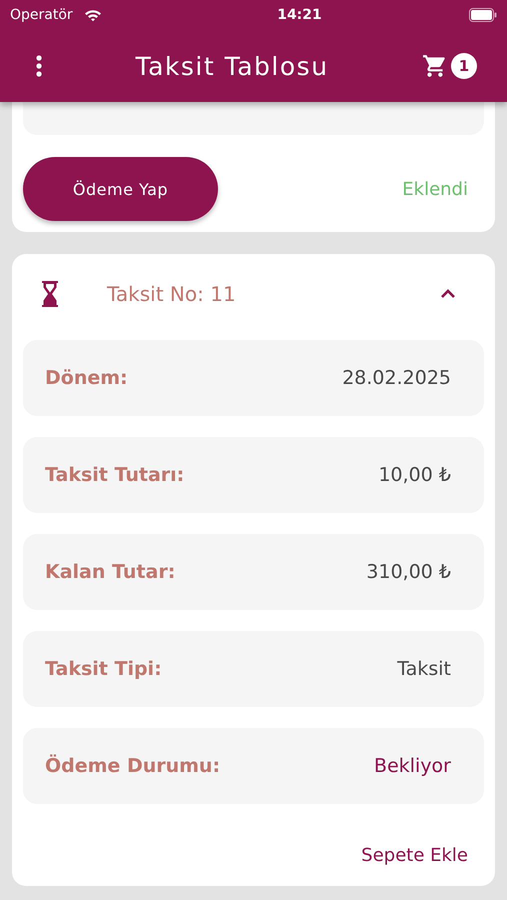 This screenshot has width=507, height=900. Describe the element at coordinates (103, 669) in the screenshot. I see `detail-label: Taksit Tipi:` at that location.